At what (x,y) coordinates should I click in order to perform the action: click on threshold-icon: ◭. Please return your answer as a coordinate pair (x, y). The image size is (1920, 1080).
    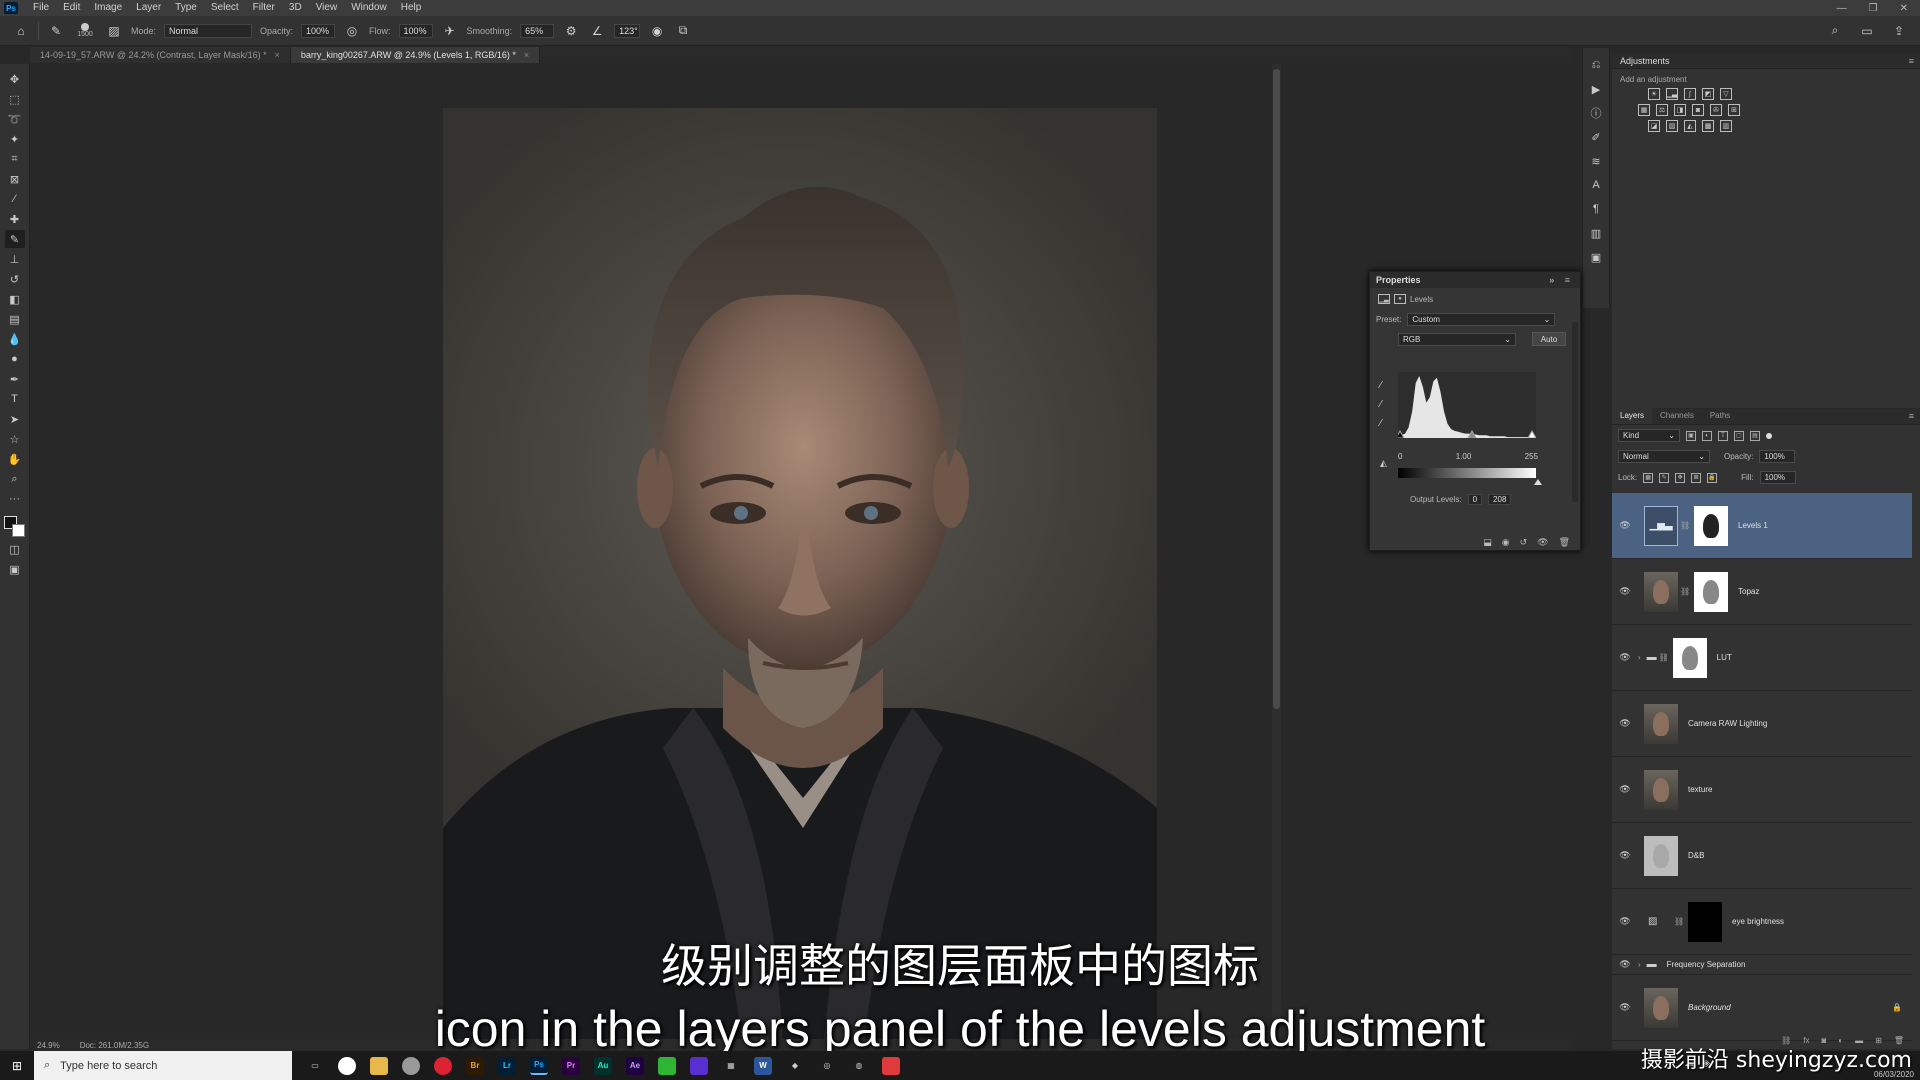
    Looking at the image, I should click on (1690, 126).